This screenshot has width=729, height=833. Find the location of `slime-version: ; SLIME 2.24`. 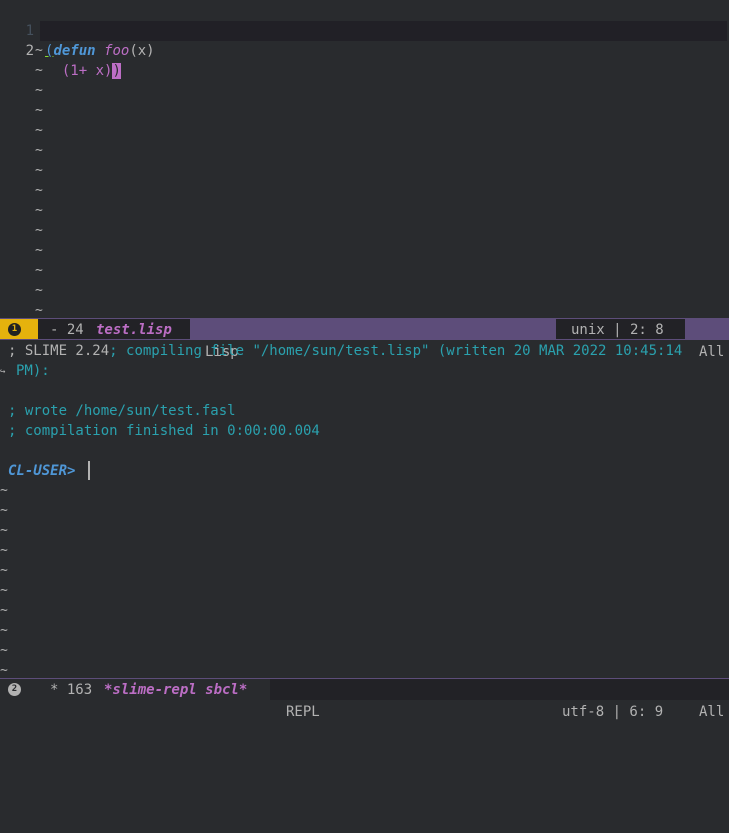

slime-version: ; SLIME 2.24 is located at coordinates (59, 351).